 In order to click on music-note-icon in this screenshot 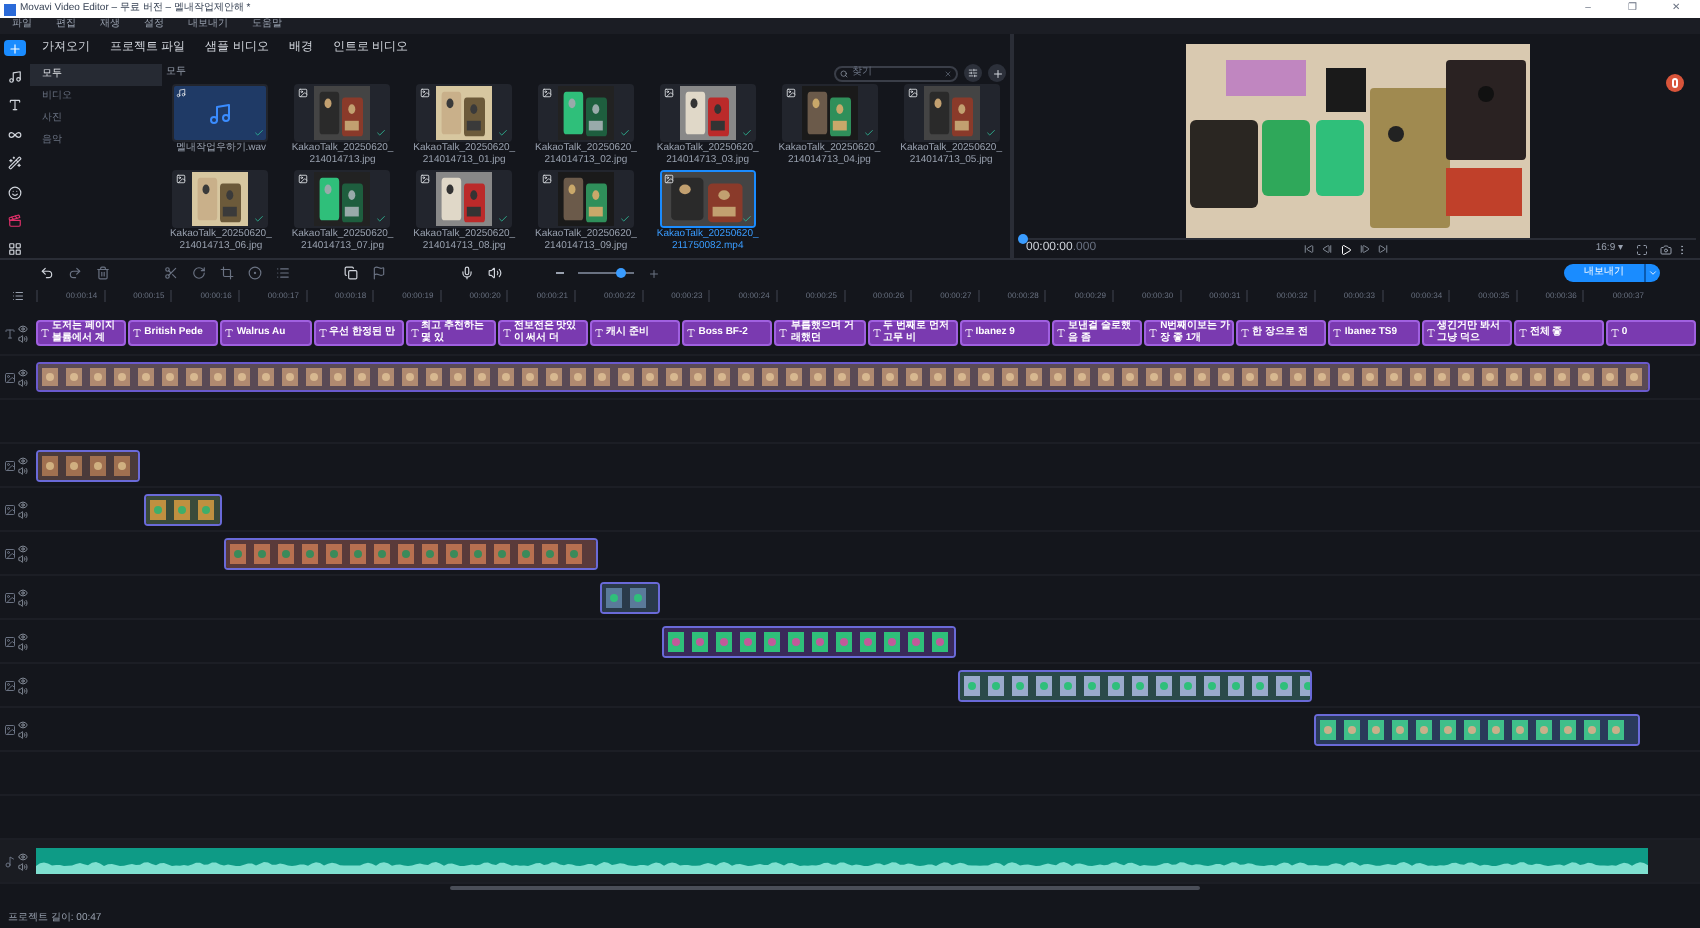, I will do `click(220, 113)`.